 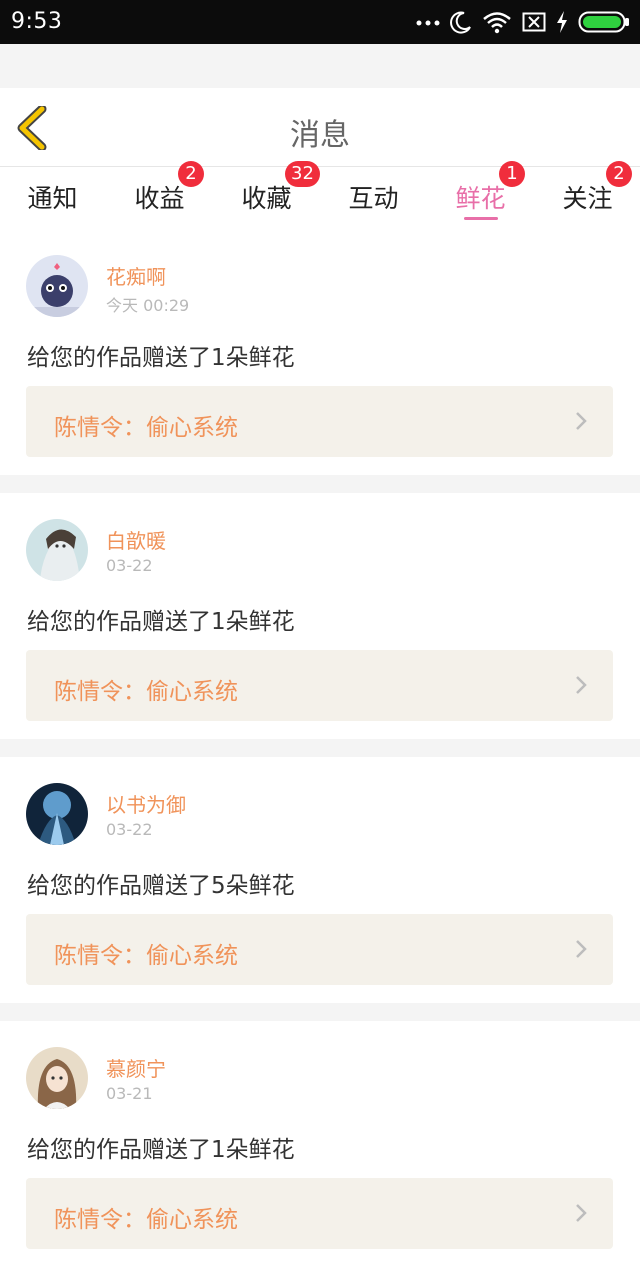 What do you see at coordinates (148, 305) in the screenshot?
I see `message-time: 今天 00:29` at bounding box center [148, 305].